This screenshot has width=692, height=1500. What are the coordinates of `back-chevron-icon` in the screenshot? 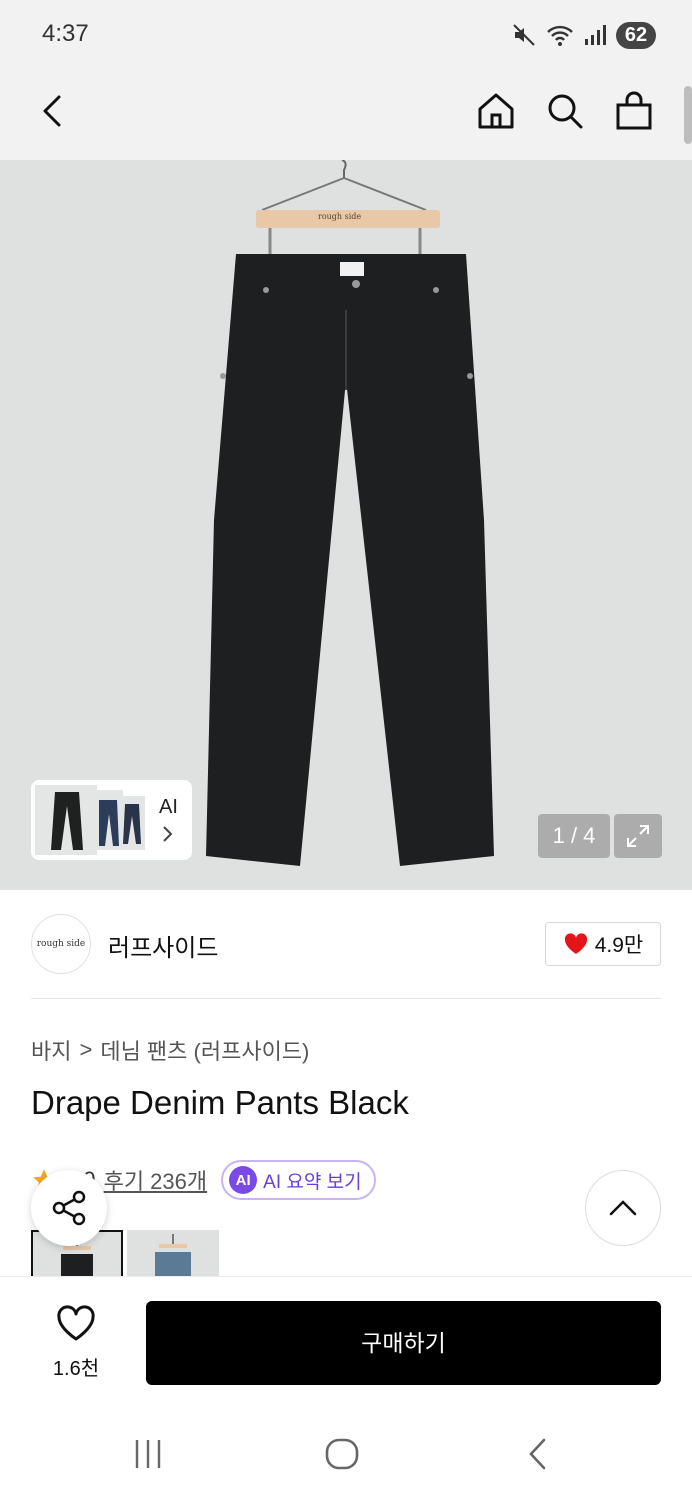 It's located at (537, 1454).